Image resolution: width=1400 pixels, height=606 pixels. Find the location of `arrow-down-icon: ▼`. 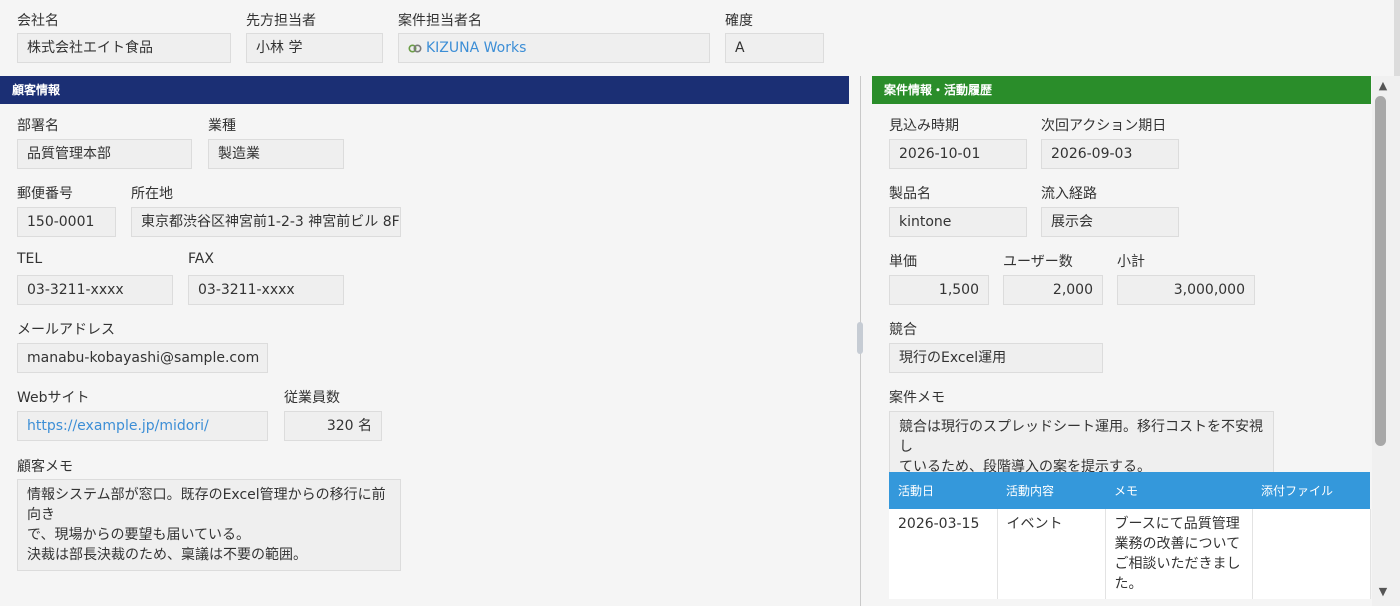

arrow-down-icon: ▼ is located at coordinates (1383, 592).